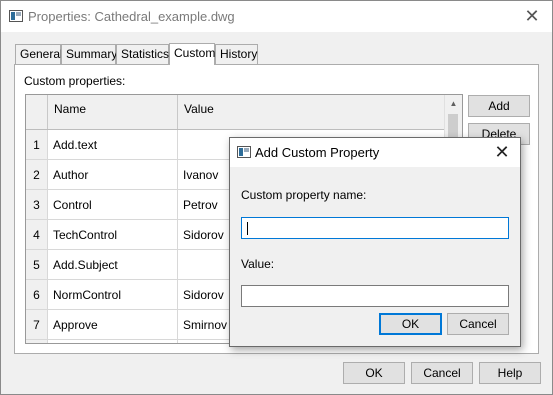 This screenshot has width=553, height=395. Describe the element at coordinates (113, 174) in the screenshot. I see `property-name-cell: Author` at that location.